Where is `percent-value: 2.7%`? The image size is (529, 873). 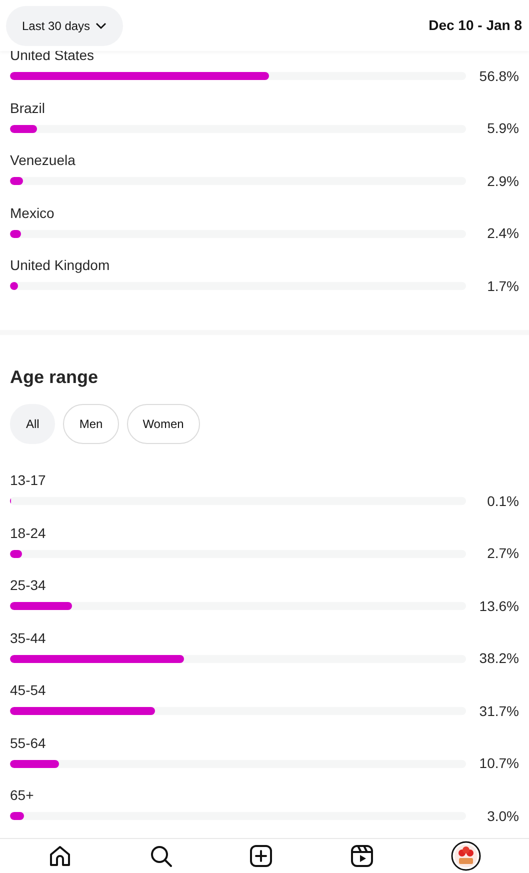
percent-value: 2.7% is located at coordinates (502, 554).